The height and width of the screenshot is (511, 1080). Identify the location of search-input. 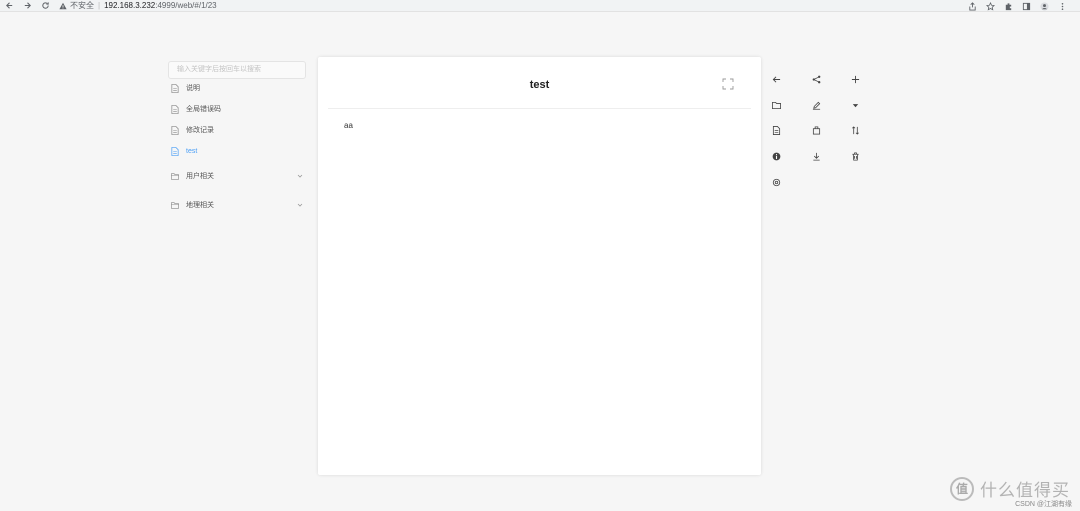
(237, 69).